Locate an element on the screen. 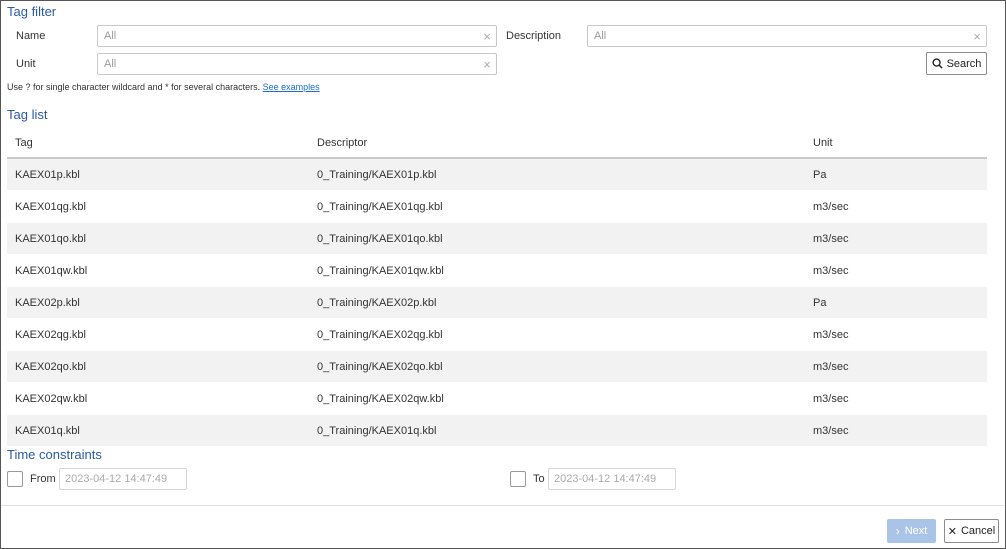 Image resolution: width=1006 pixels, height=549 pixels. from-date-input: 2023-04-12 14:47:49 is located at coordinates (123, 479).